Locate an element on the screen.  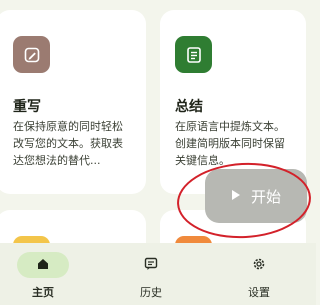
card-description: 在原语言中提炼文本。创建简明版本同时保留关键信息。 is located at coordinates (230, 143).